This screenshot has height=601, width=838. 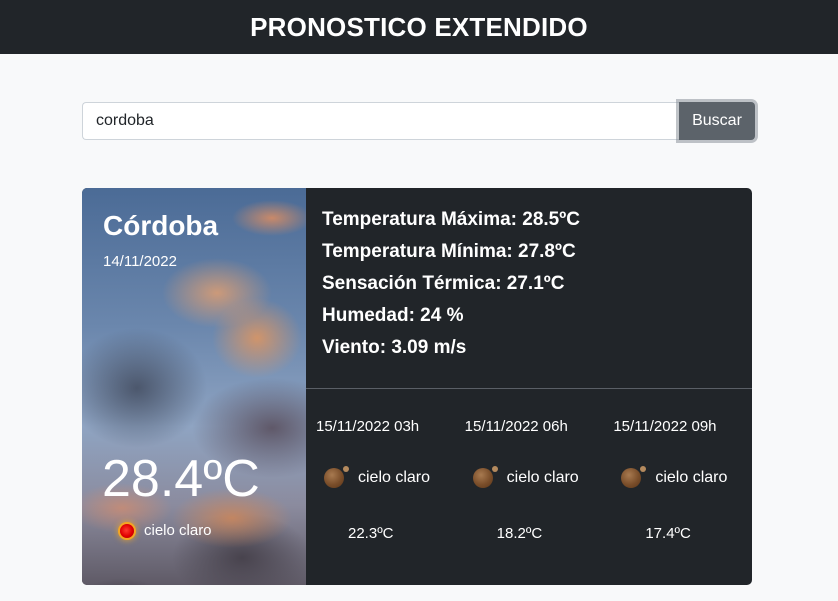 I want to click on current-date: 14/11/2022, so click(x=140, y=261).